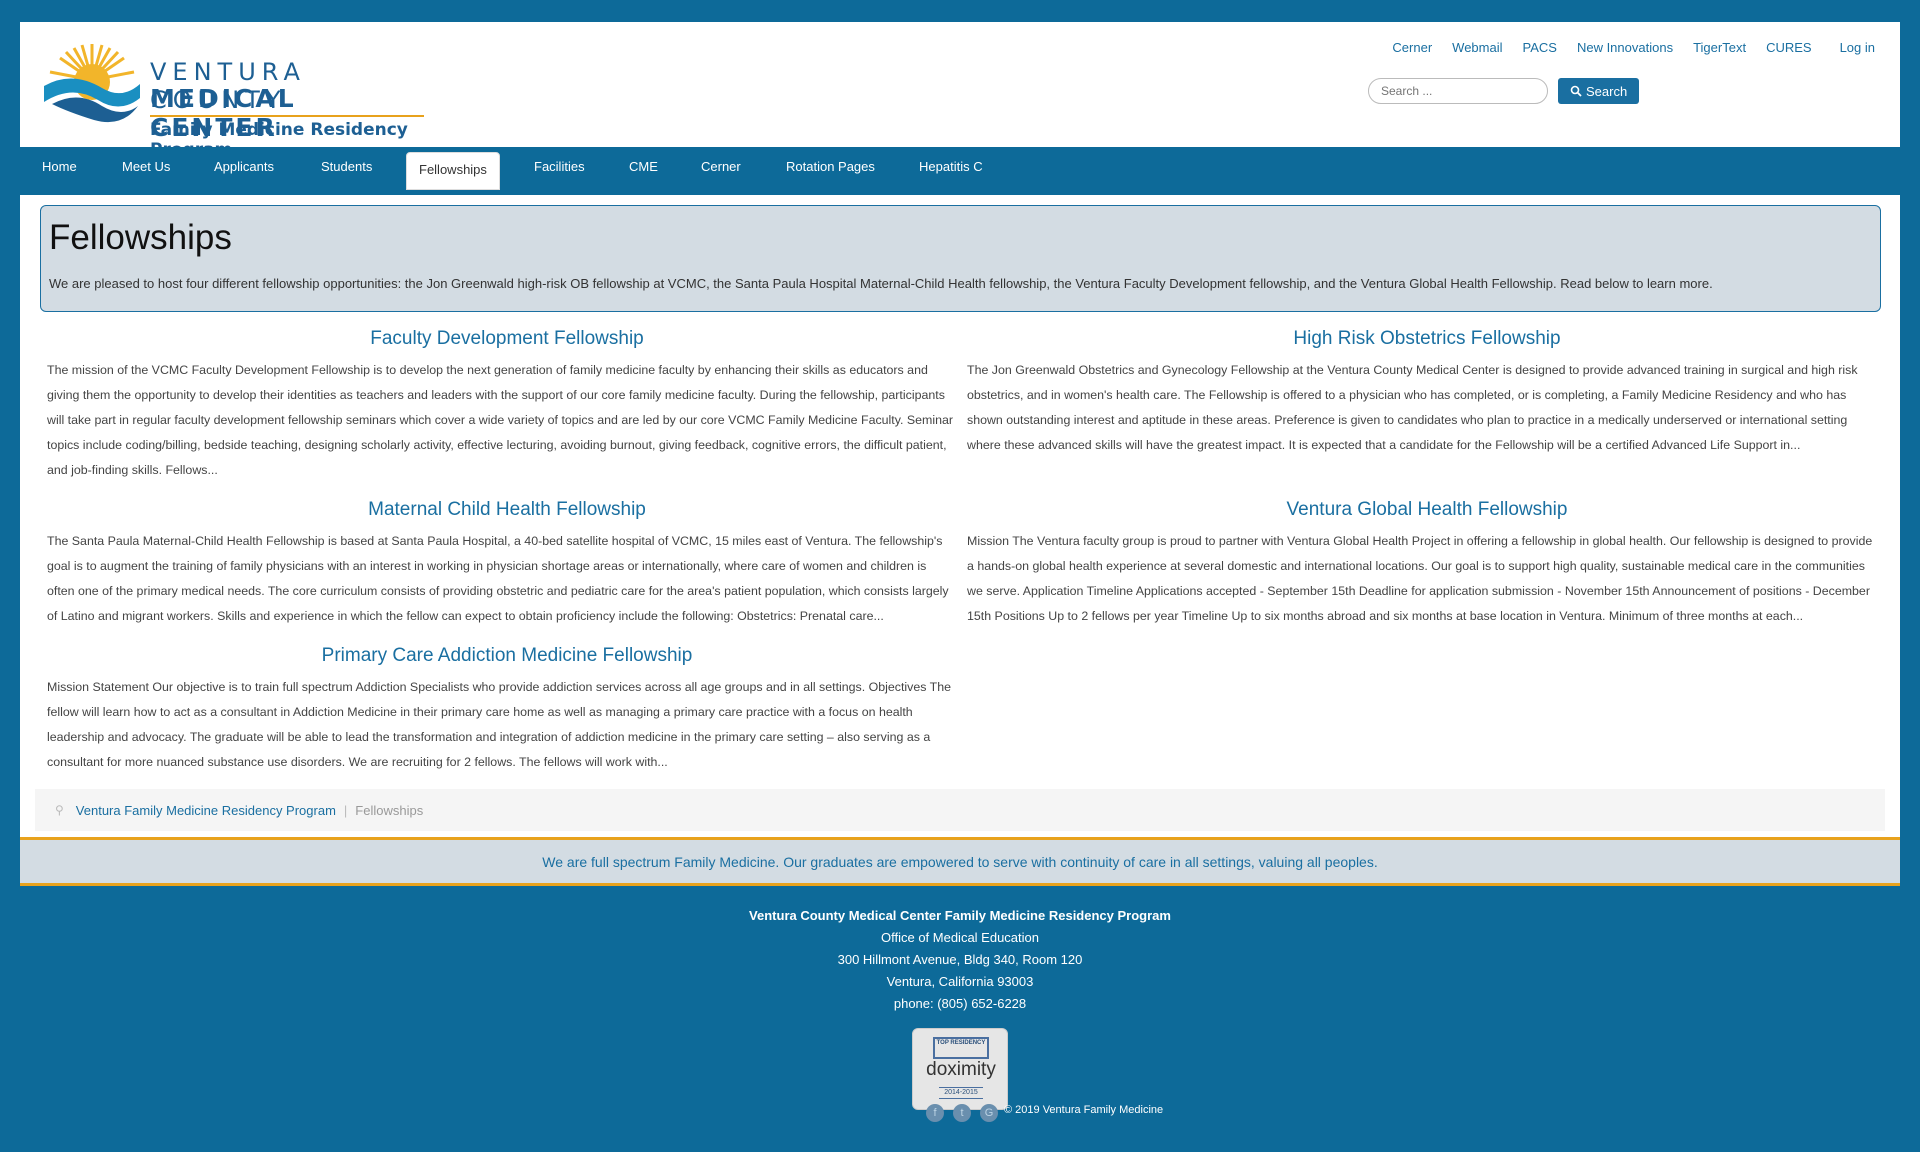  I want to click on top-link-cures: CURES, so click(1789, 47).